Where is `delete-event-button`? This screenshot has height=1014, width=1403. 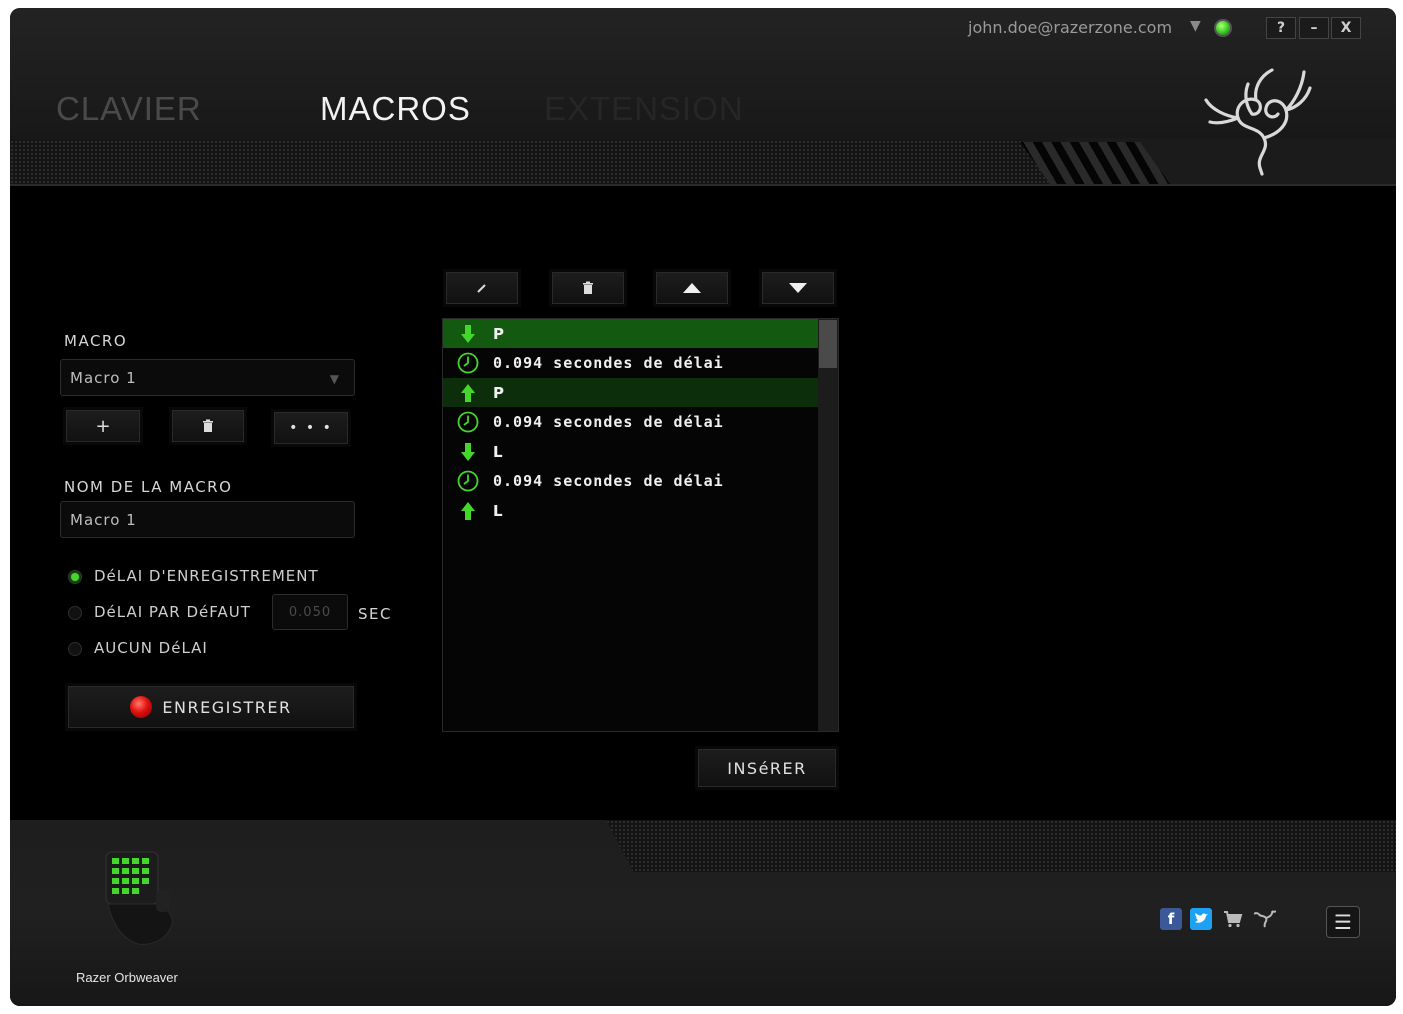 delete-event-button is located at coordinates (588, 288).